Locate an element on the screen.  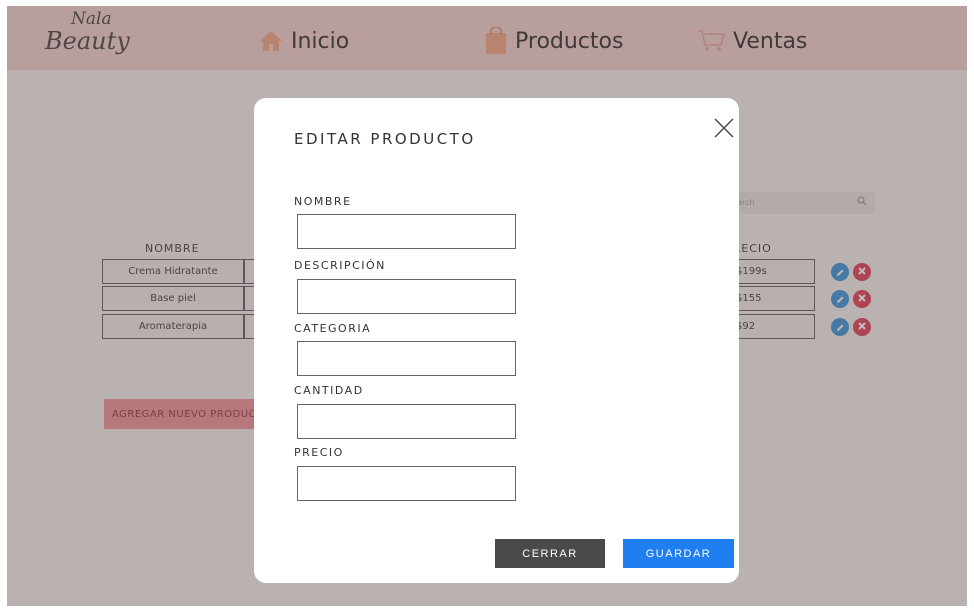
nombre-input is located at coordinates (406, 231).